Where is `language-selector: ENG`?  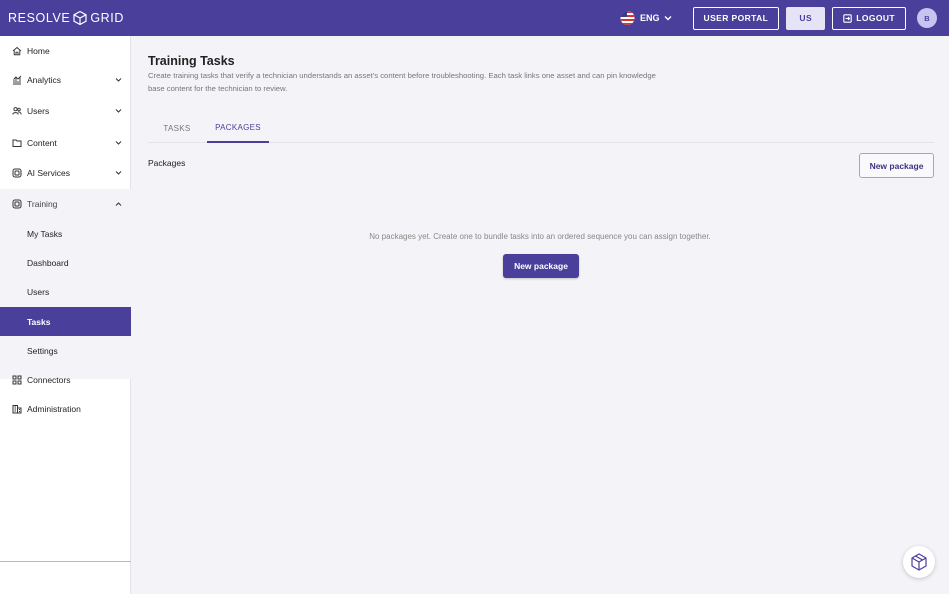 language-selector: ENG is located at coordinates (646, 18).